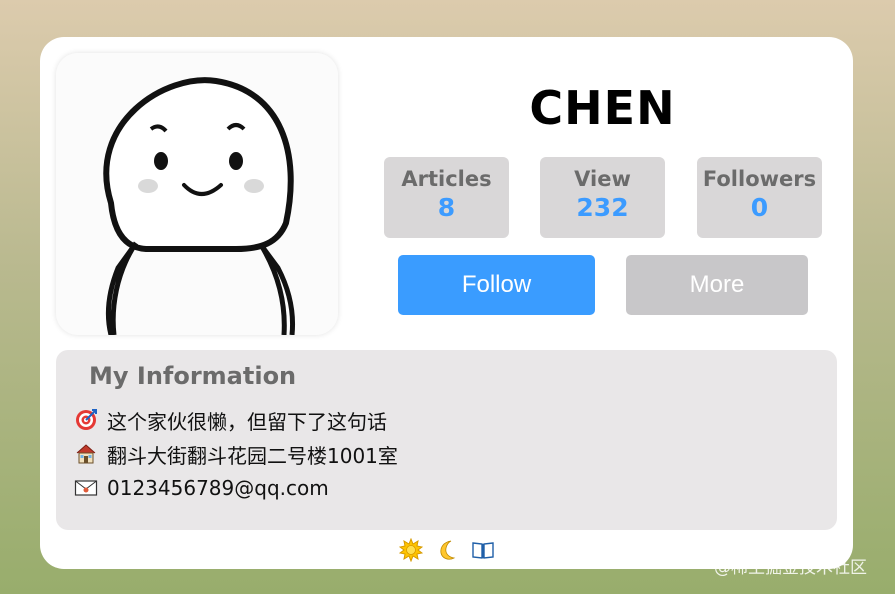 The image size is (895, 594). What do you see at coordinates (602, 179) in the screenshot?
I see `stat-label: View` at bounding box center [602, 179].